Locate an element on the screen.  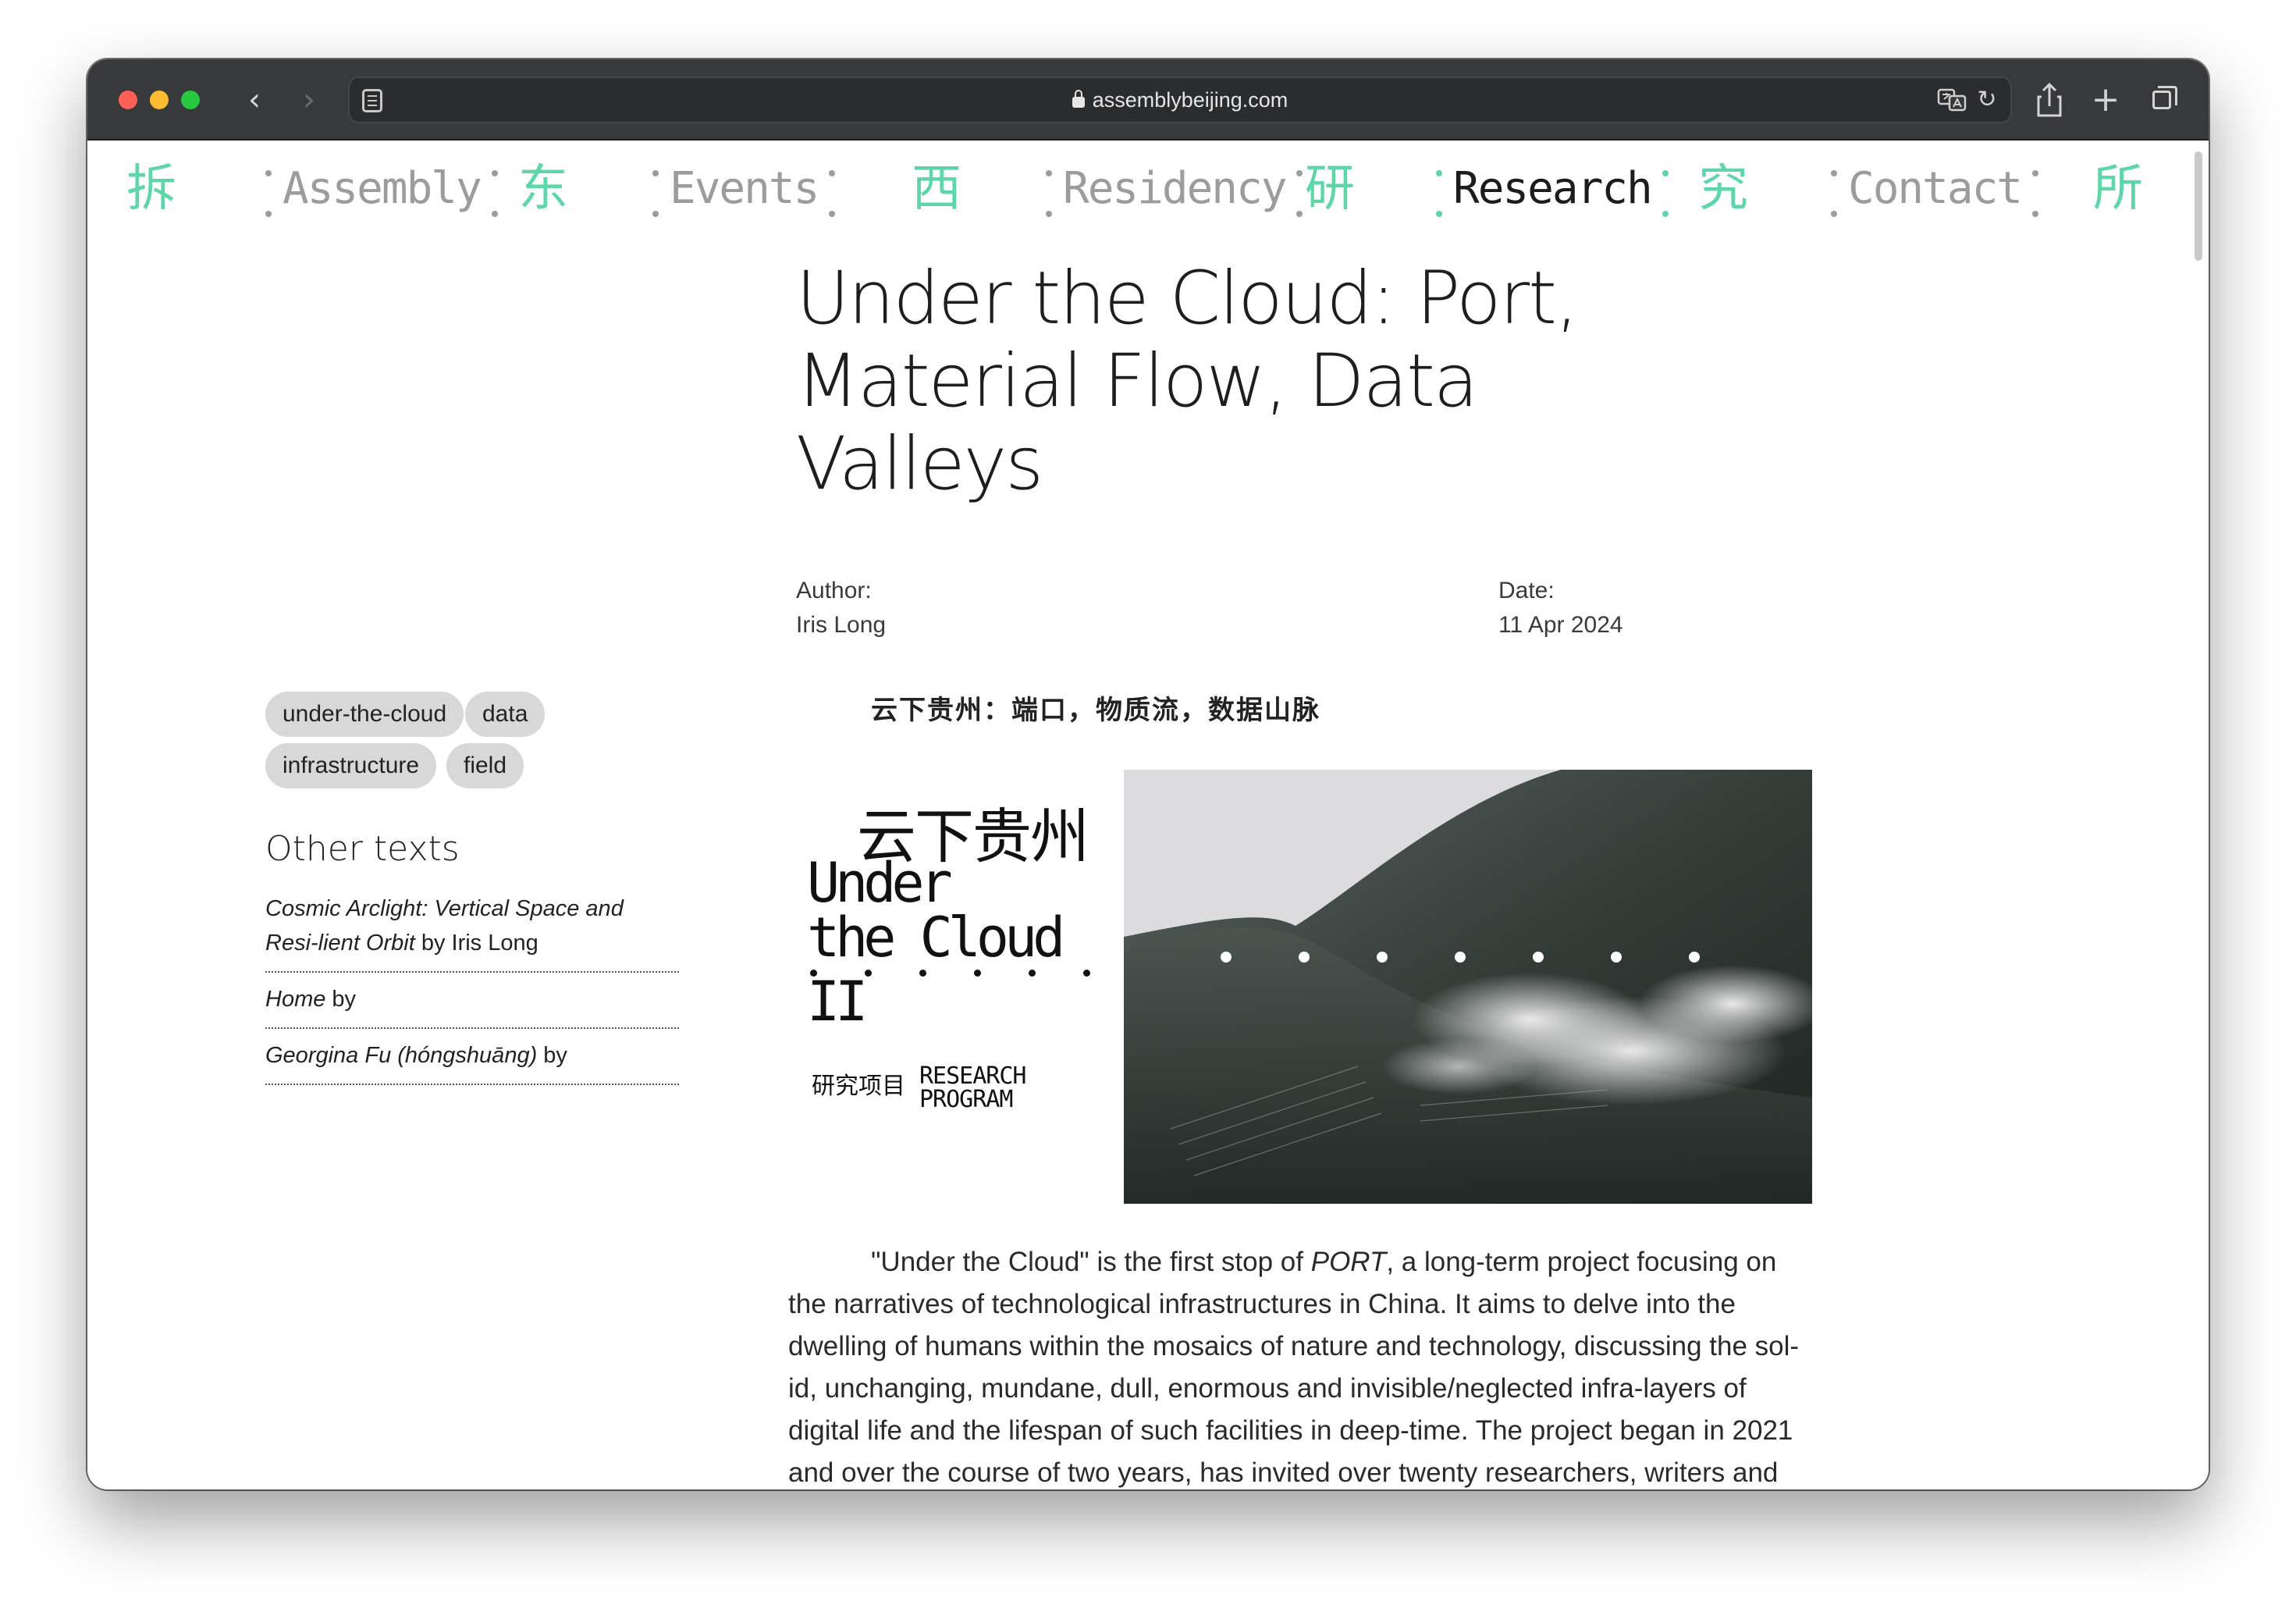
tag-infrastructure: infrastructure is located at coordinates (351, 765).